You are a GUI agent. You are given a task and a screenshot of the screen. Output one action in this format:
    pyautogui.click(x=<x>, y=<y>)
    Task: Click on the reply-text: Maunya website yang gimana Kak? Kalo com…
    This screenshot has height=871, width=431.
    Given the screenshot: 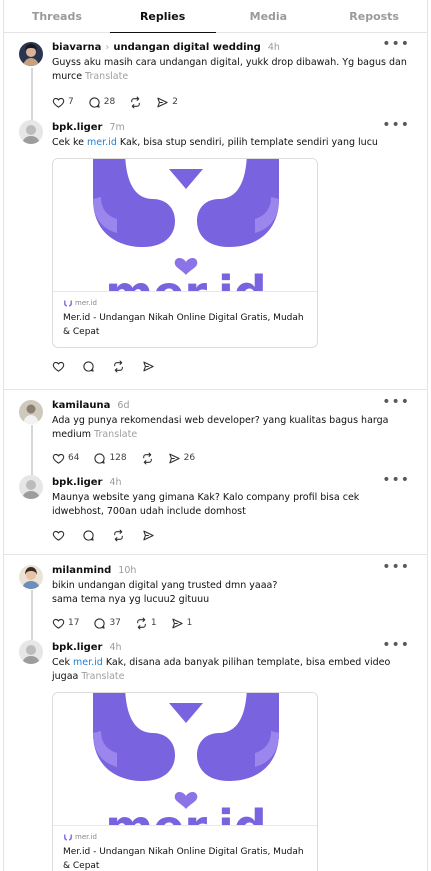 What is the action you would take?
    pyautogui.click(x=206, y=504)
    